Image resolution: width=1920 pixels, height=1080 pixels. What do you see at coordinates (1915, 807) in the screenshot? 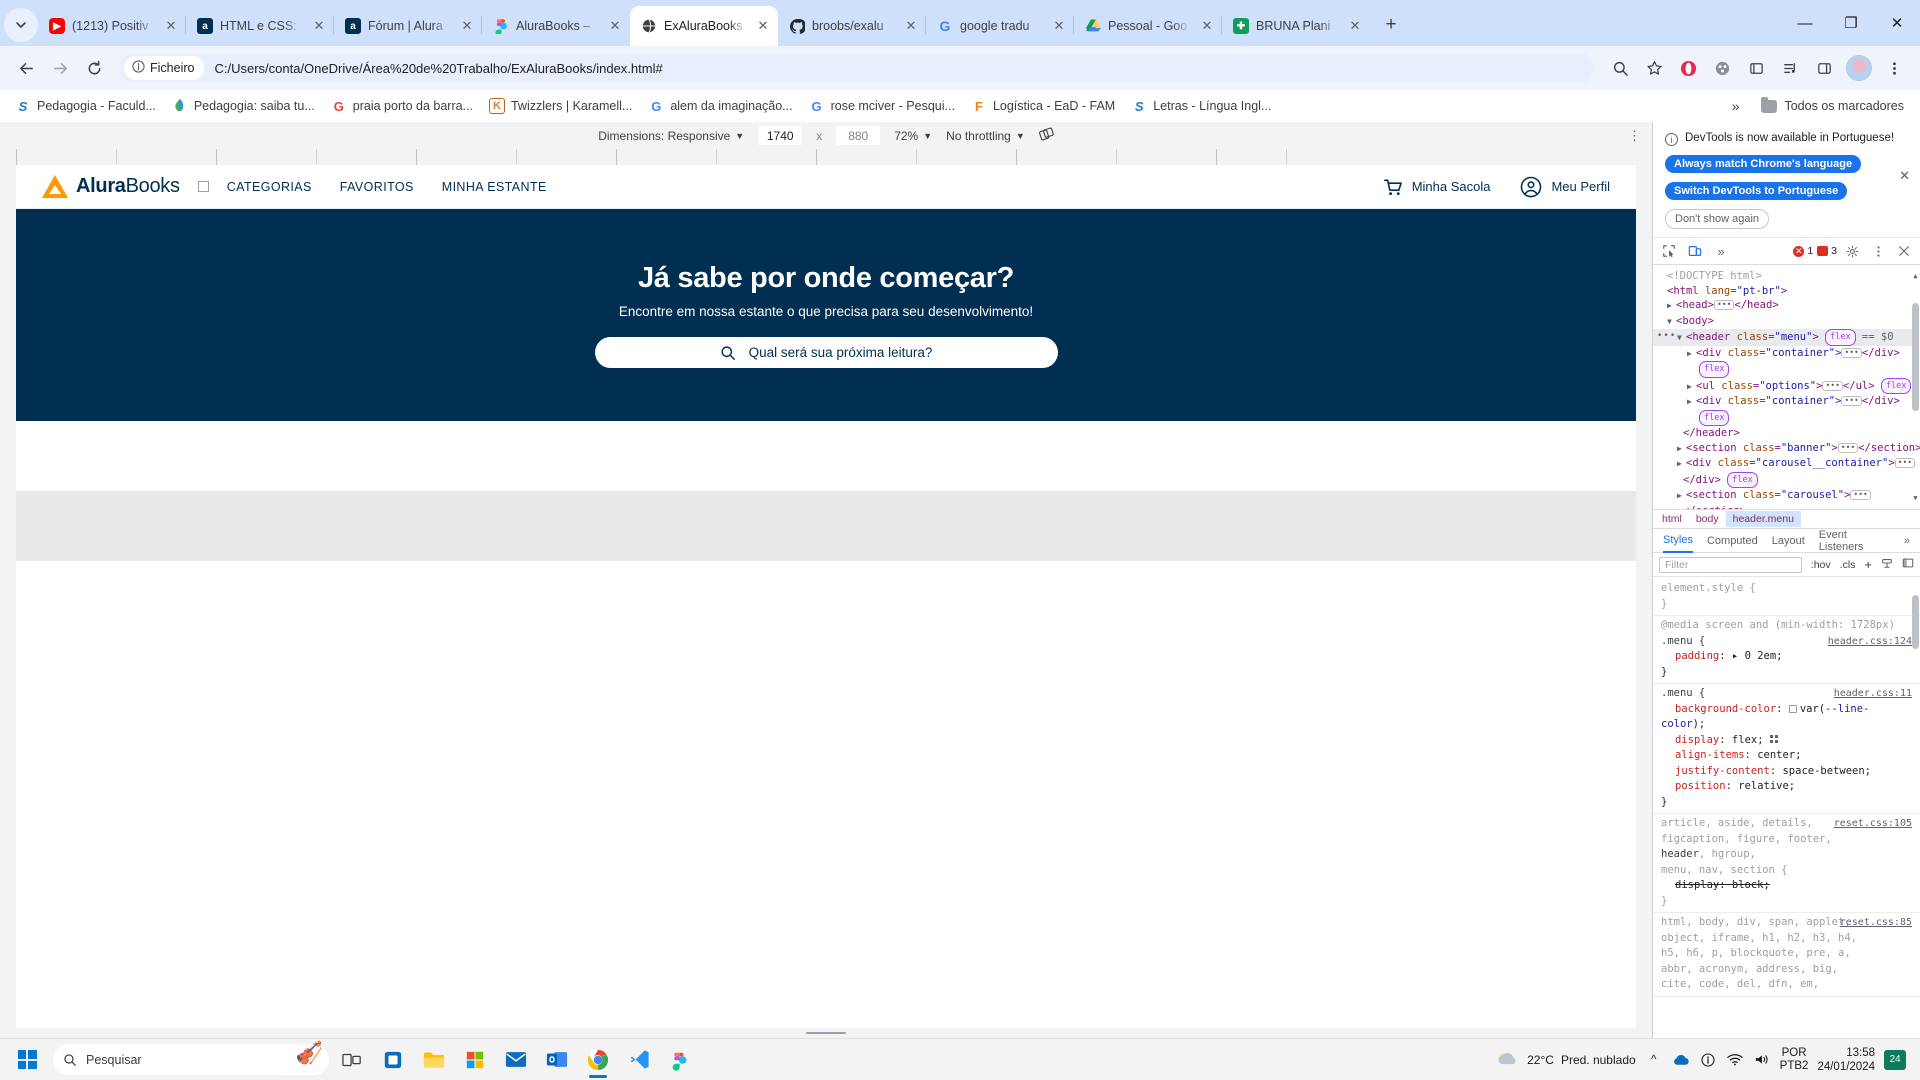
I see `styles-scrollbar` at bounding box center [1915, 807].